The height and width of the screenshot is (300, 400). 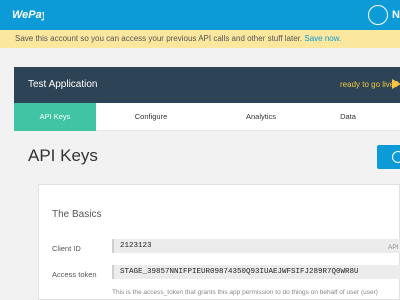 What do you see at coordinates (396, 84) in the screenshot?
I see `arrow-right-icon` at bounding box center [396, 84].